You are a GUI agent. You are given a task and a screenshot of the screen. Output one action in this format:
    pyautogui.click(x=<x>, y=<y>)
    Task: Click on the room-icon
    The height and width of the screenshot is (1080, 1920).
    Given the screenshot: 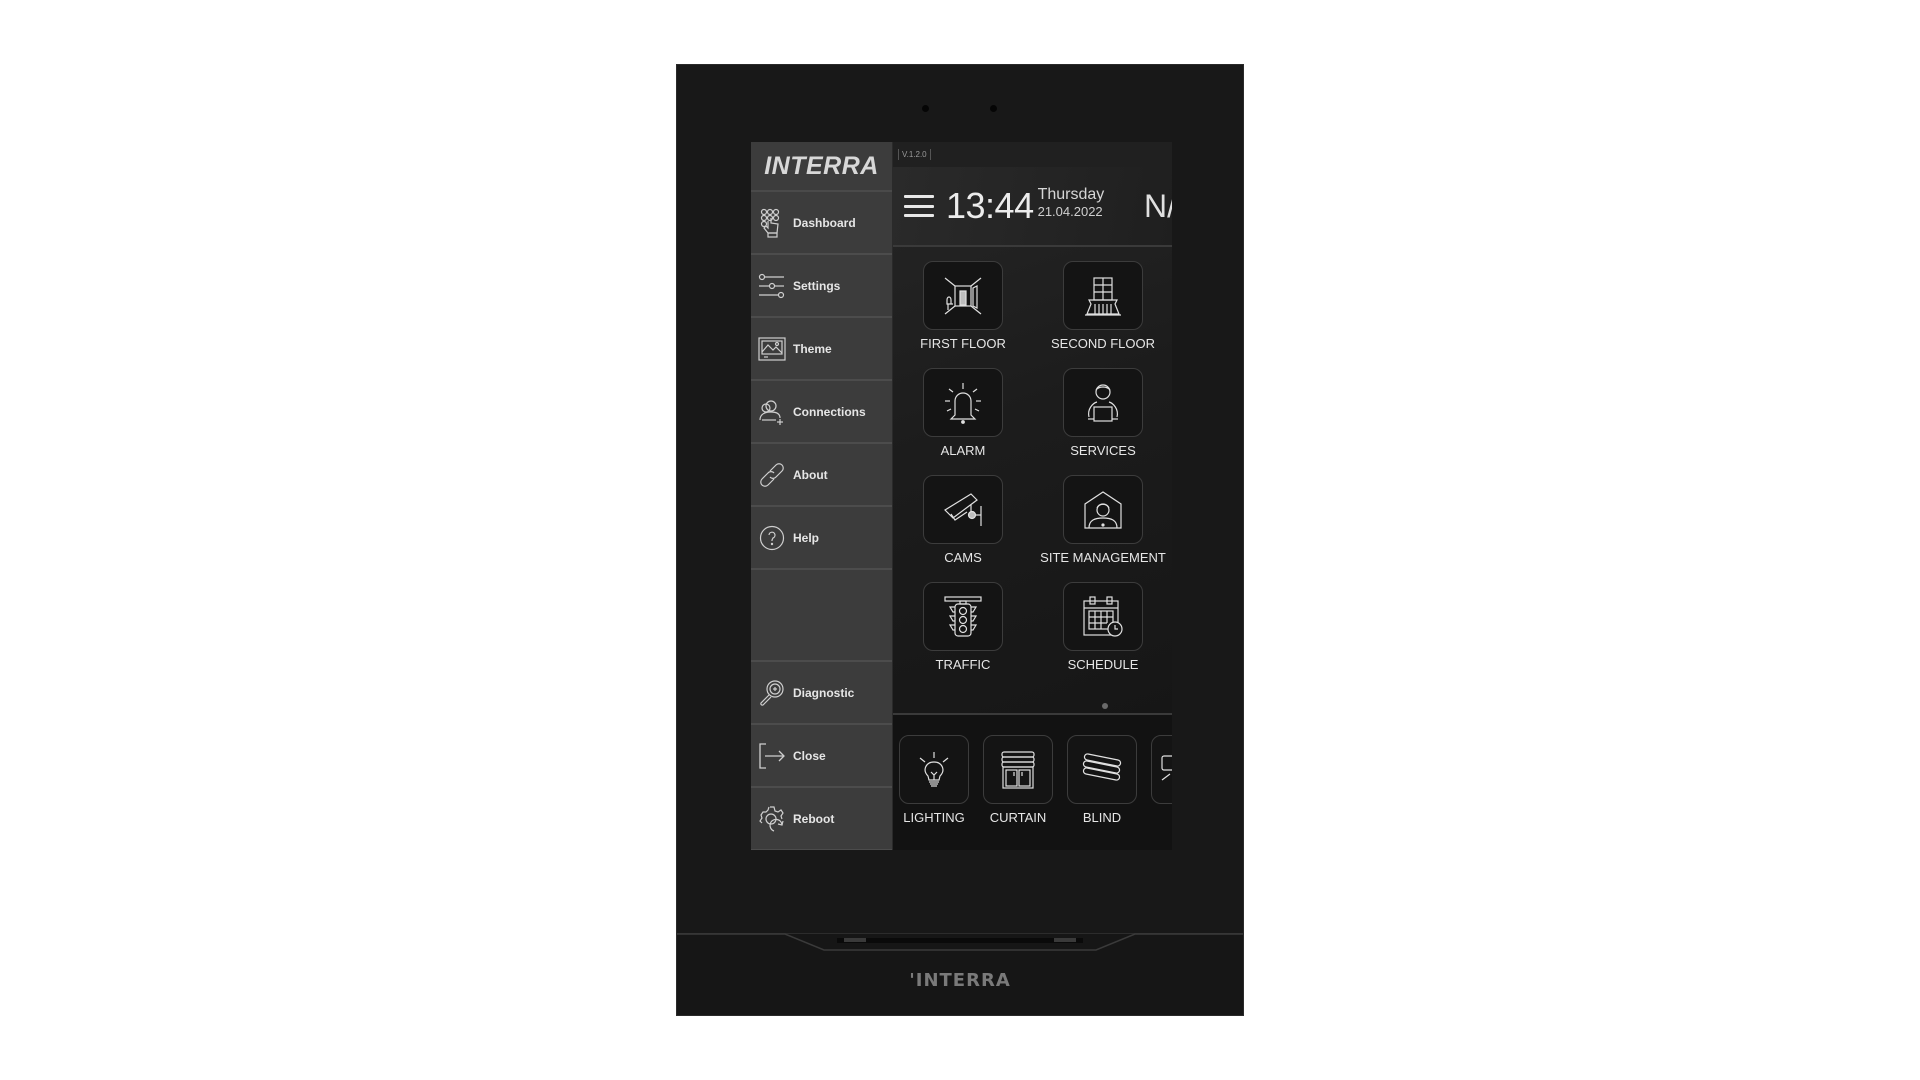 What is the action you would take?
    pyautogui.click(x=963, y=295)
    